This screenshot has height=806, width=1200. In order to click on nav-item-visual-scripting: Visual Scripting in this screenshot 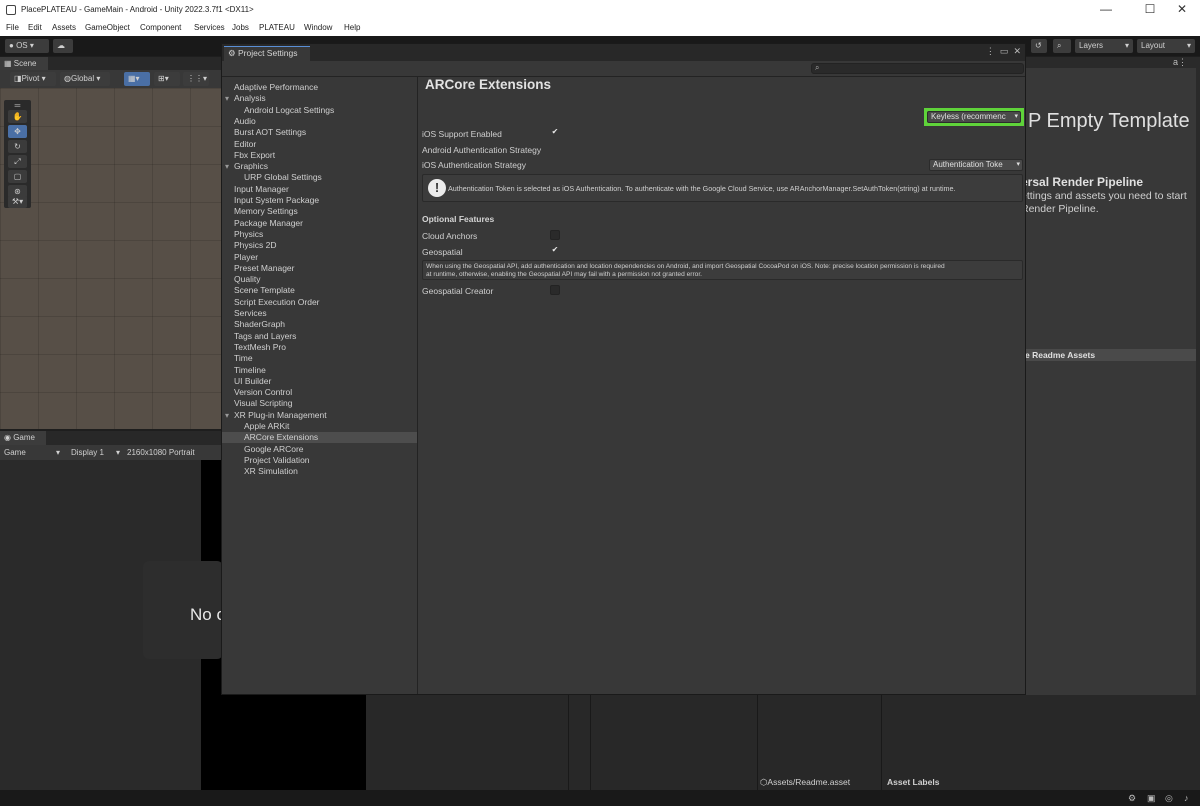, I will do `click(263, 403)`.